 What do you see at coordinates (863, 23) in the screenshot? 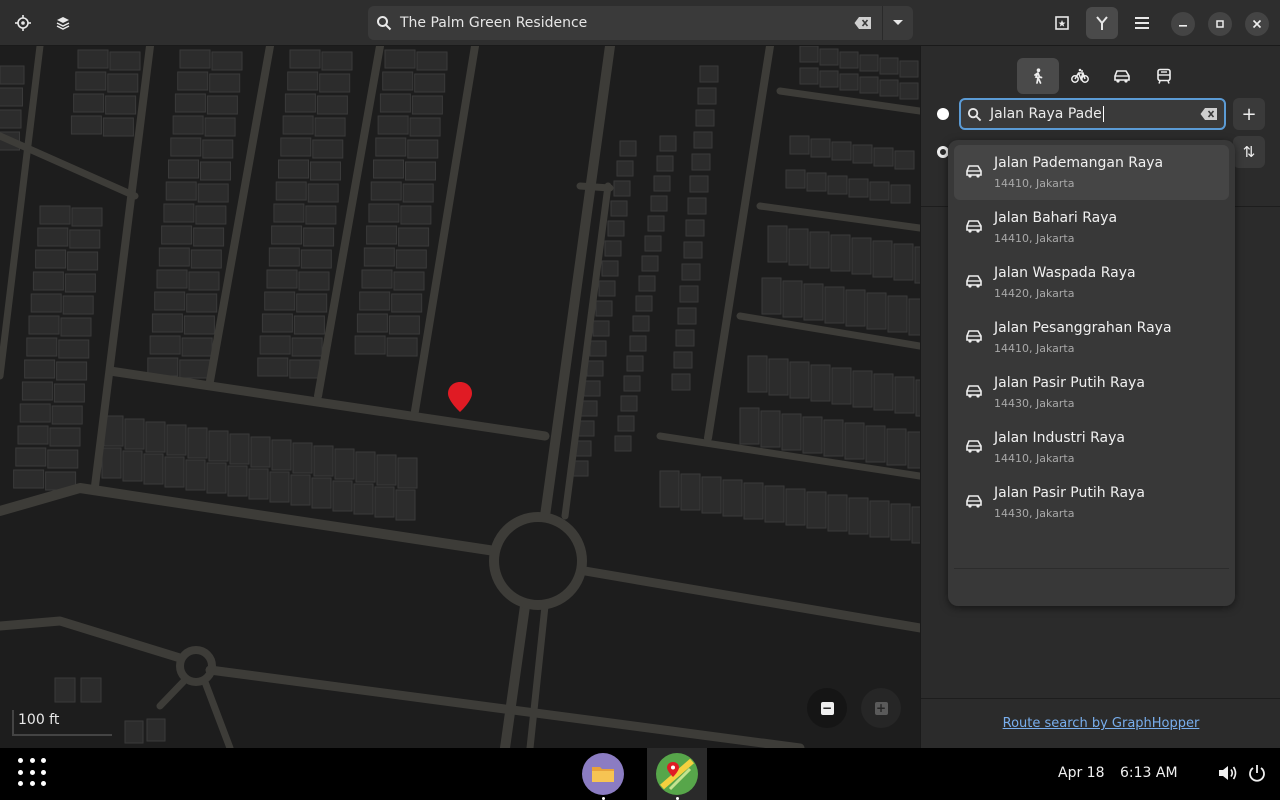
I see `clear-search-button` at bounding box center [863, 23].